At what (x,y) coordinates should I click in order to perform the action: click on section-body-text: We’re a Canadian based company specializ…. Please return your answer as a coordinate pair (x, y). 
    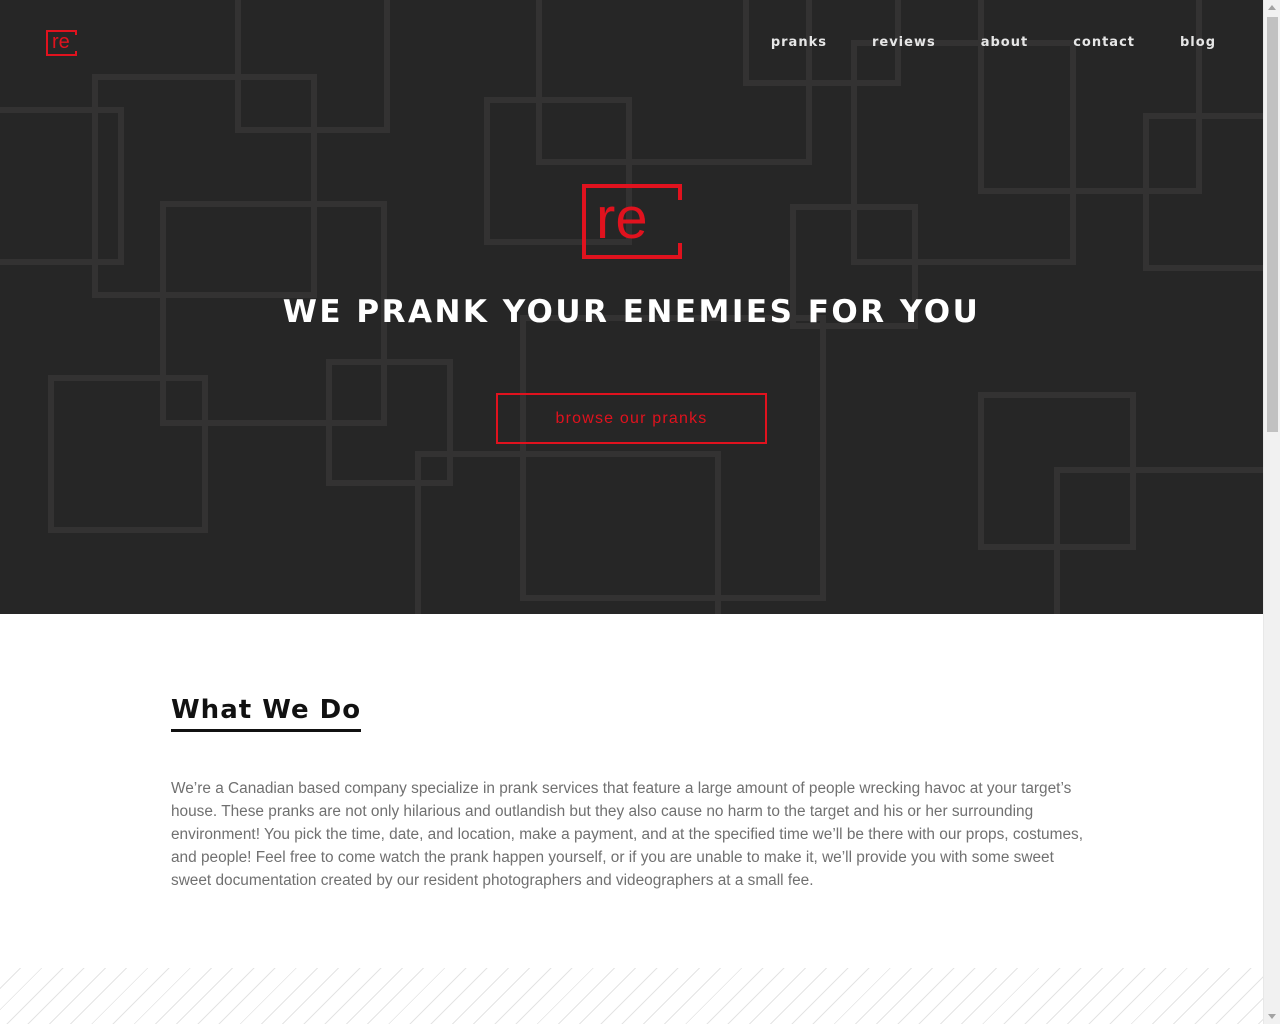
    Looking at the image, I should click on (627, 834).